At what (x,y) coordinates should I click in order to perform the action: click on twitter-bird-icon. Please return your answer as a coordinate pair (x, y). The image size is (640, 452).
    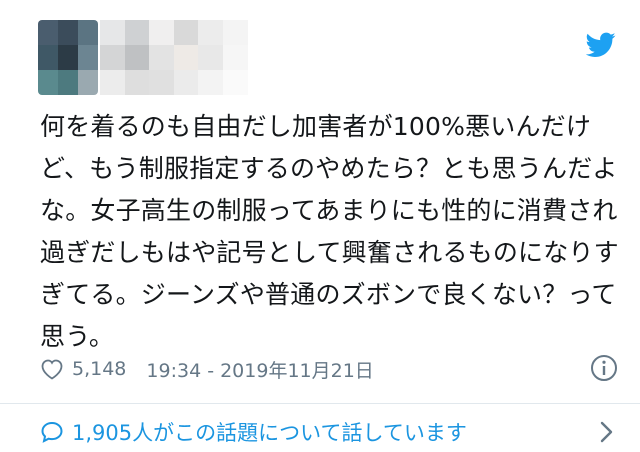
    Looking at the image, I should click on (601, 45).